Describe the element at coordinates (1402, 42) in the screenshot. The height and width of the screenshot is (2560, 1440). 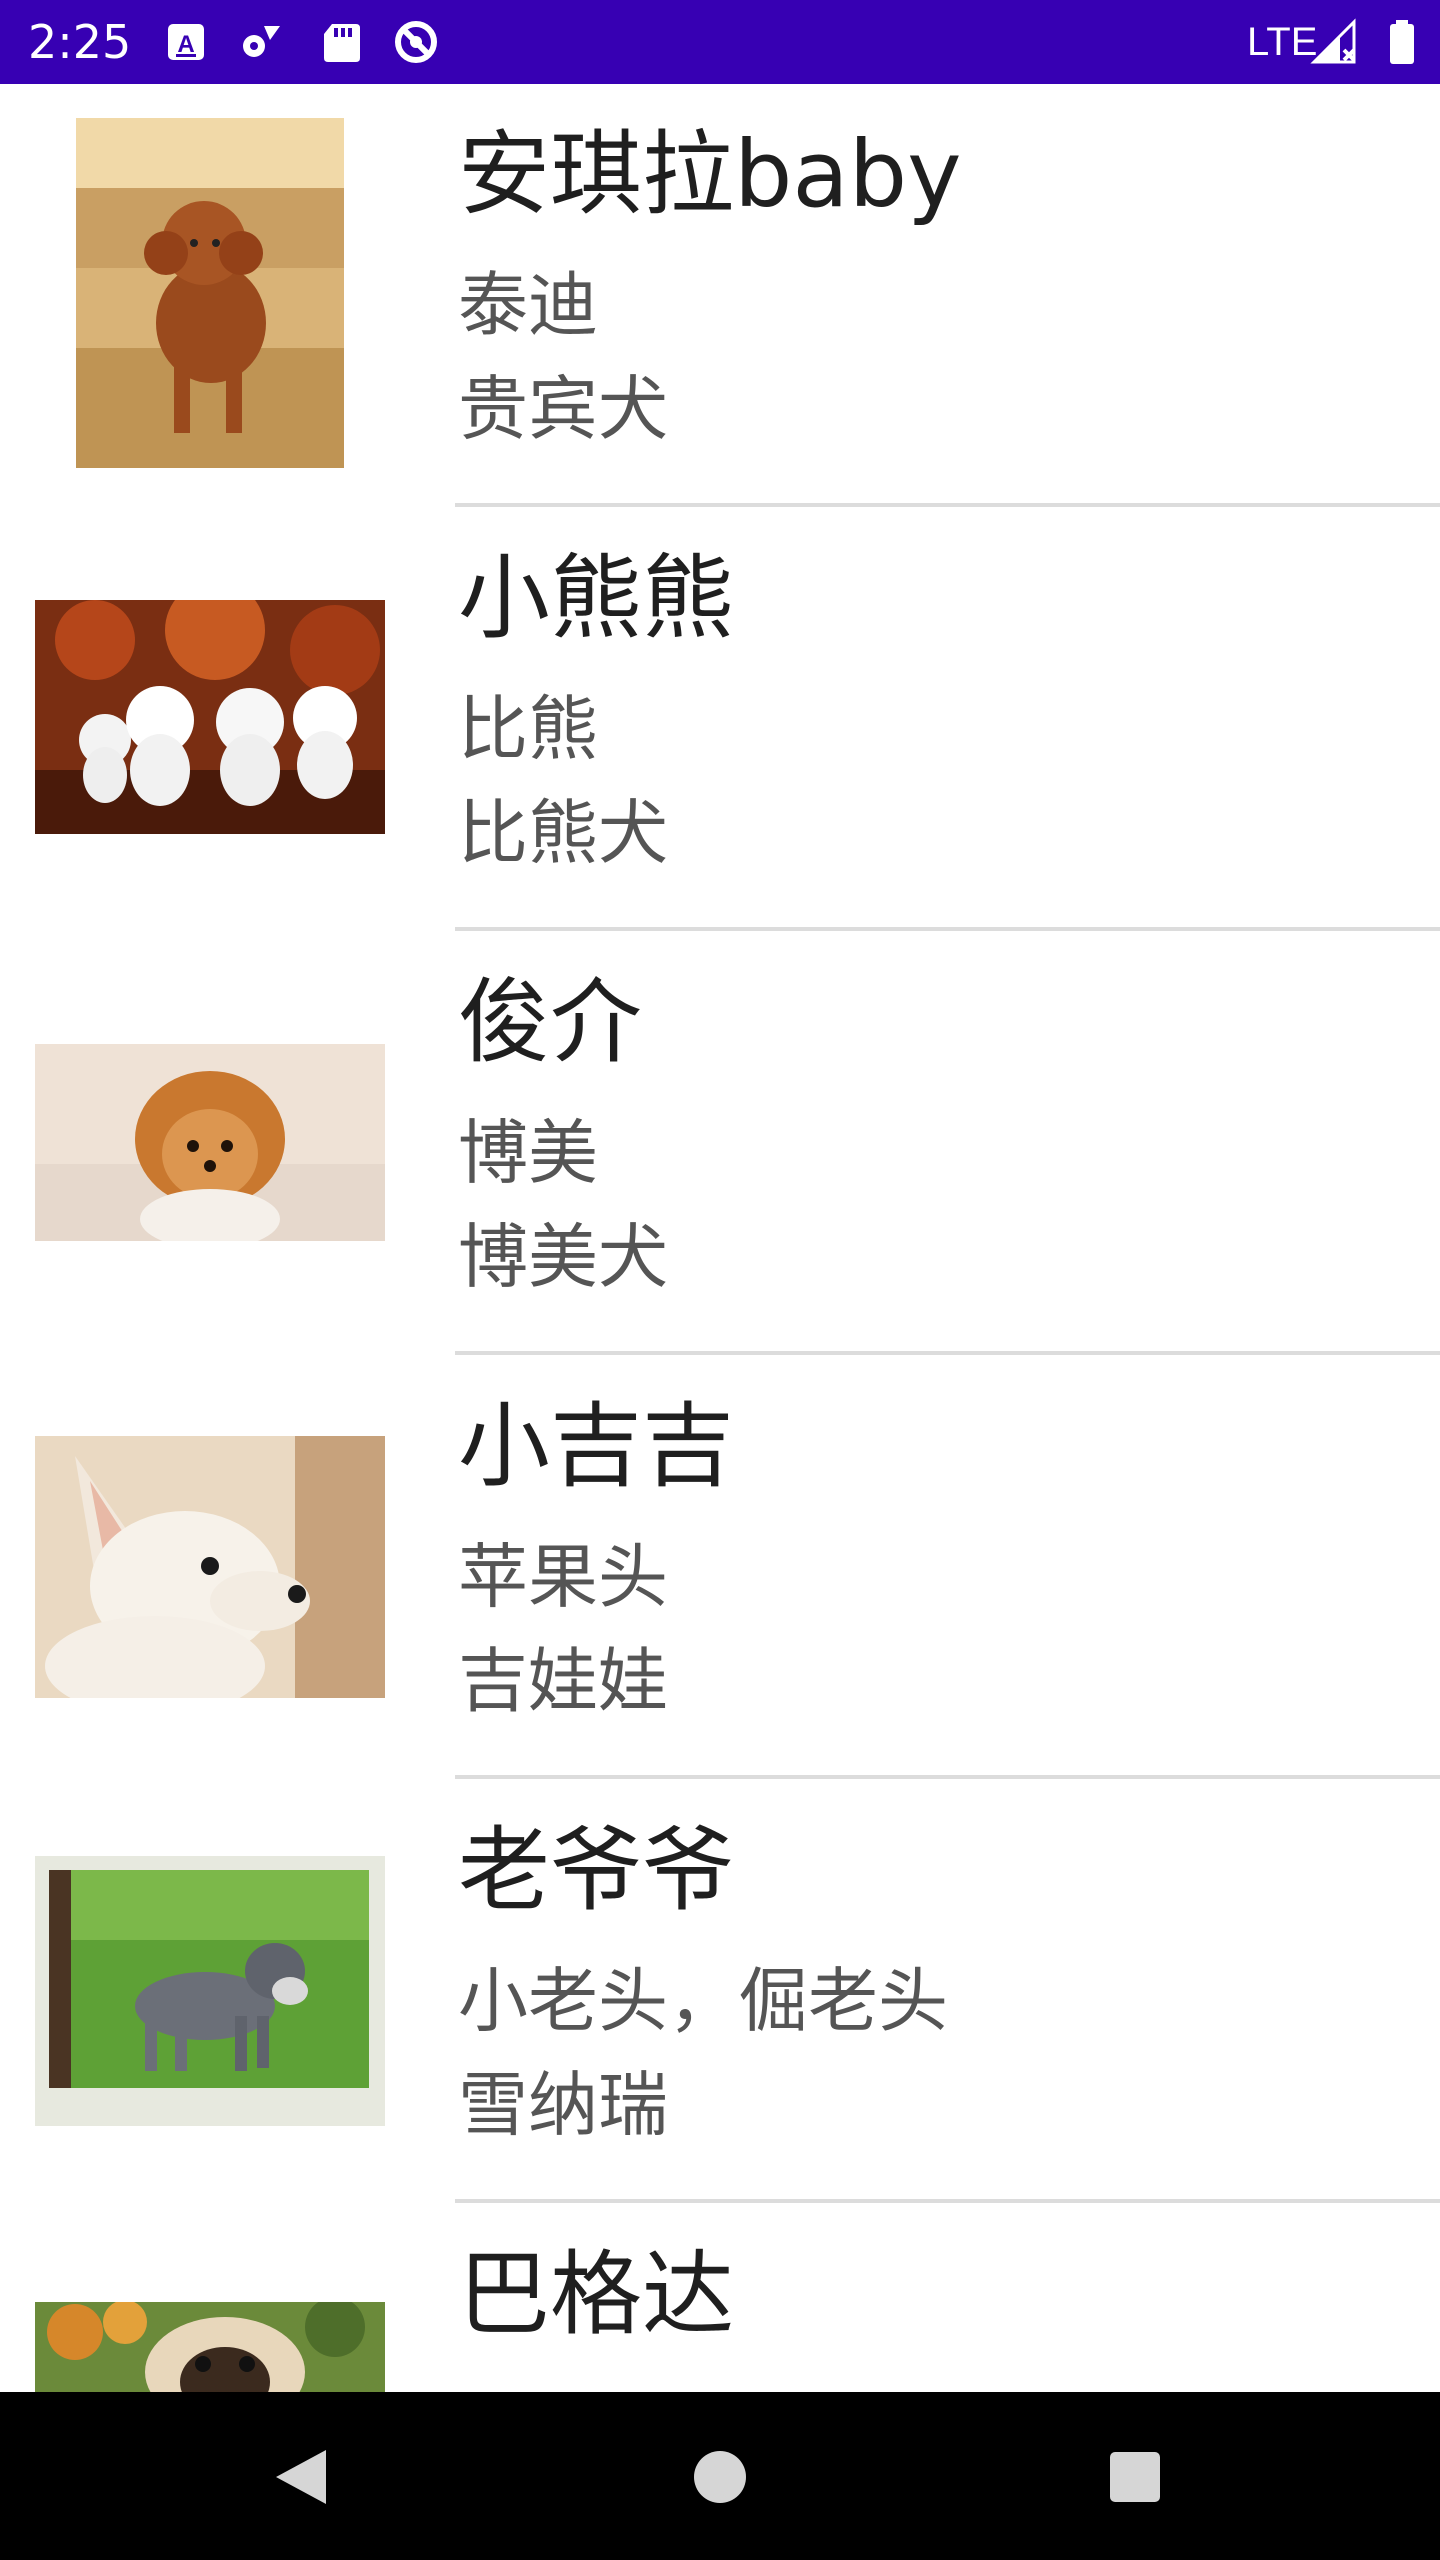
I see `battery-icon` at that location.